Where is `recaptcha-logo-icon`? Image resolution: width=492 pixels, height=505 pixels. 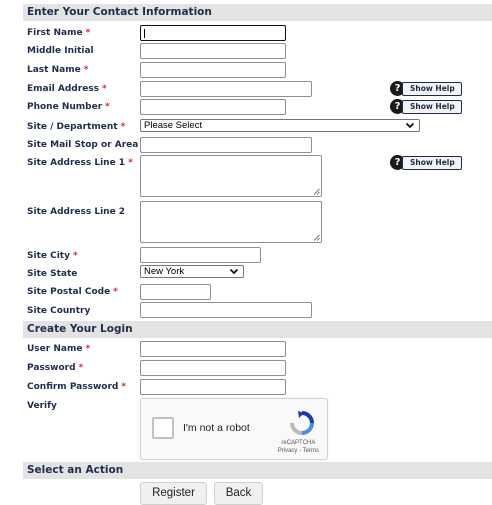
recaptcha-logo-icon is located at coordinates (302, 423).